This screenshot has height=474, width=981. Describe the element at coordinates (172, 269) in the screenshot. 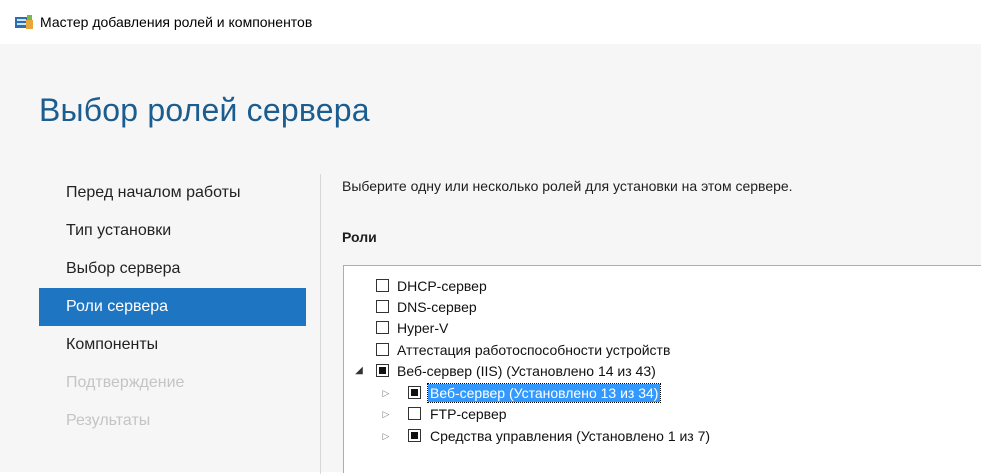

I see `nav-step-server-selection: Выбор сервера` at that location.